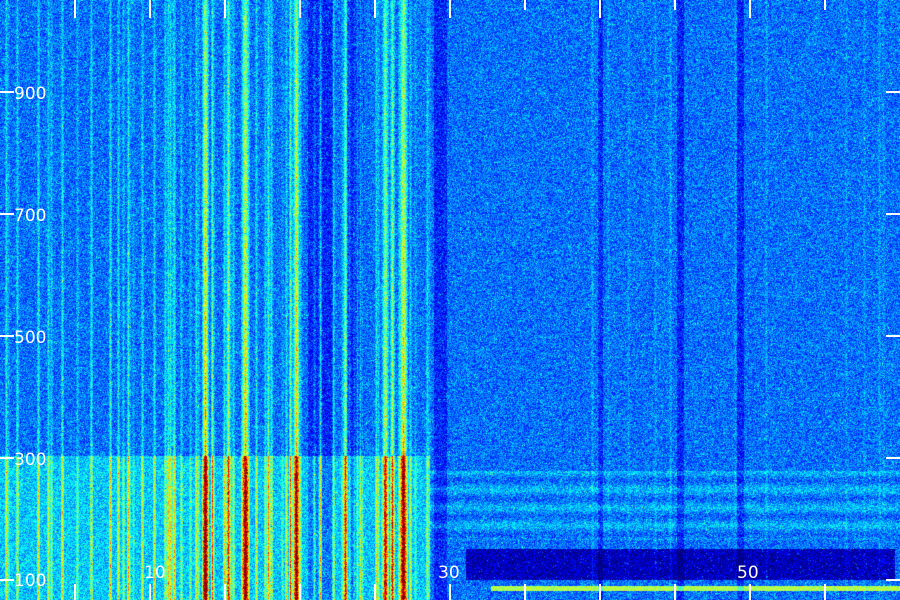  Describe the element at coordinates (449, 573) in the screenshot. I see `x-tick-label: 30` at that location.